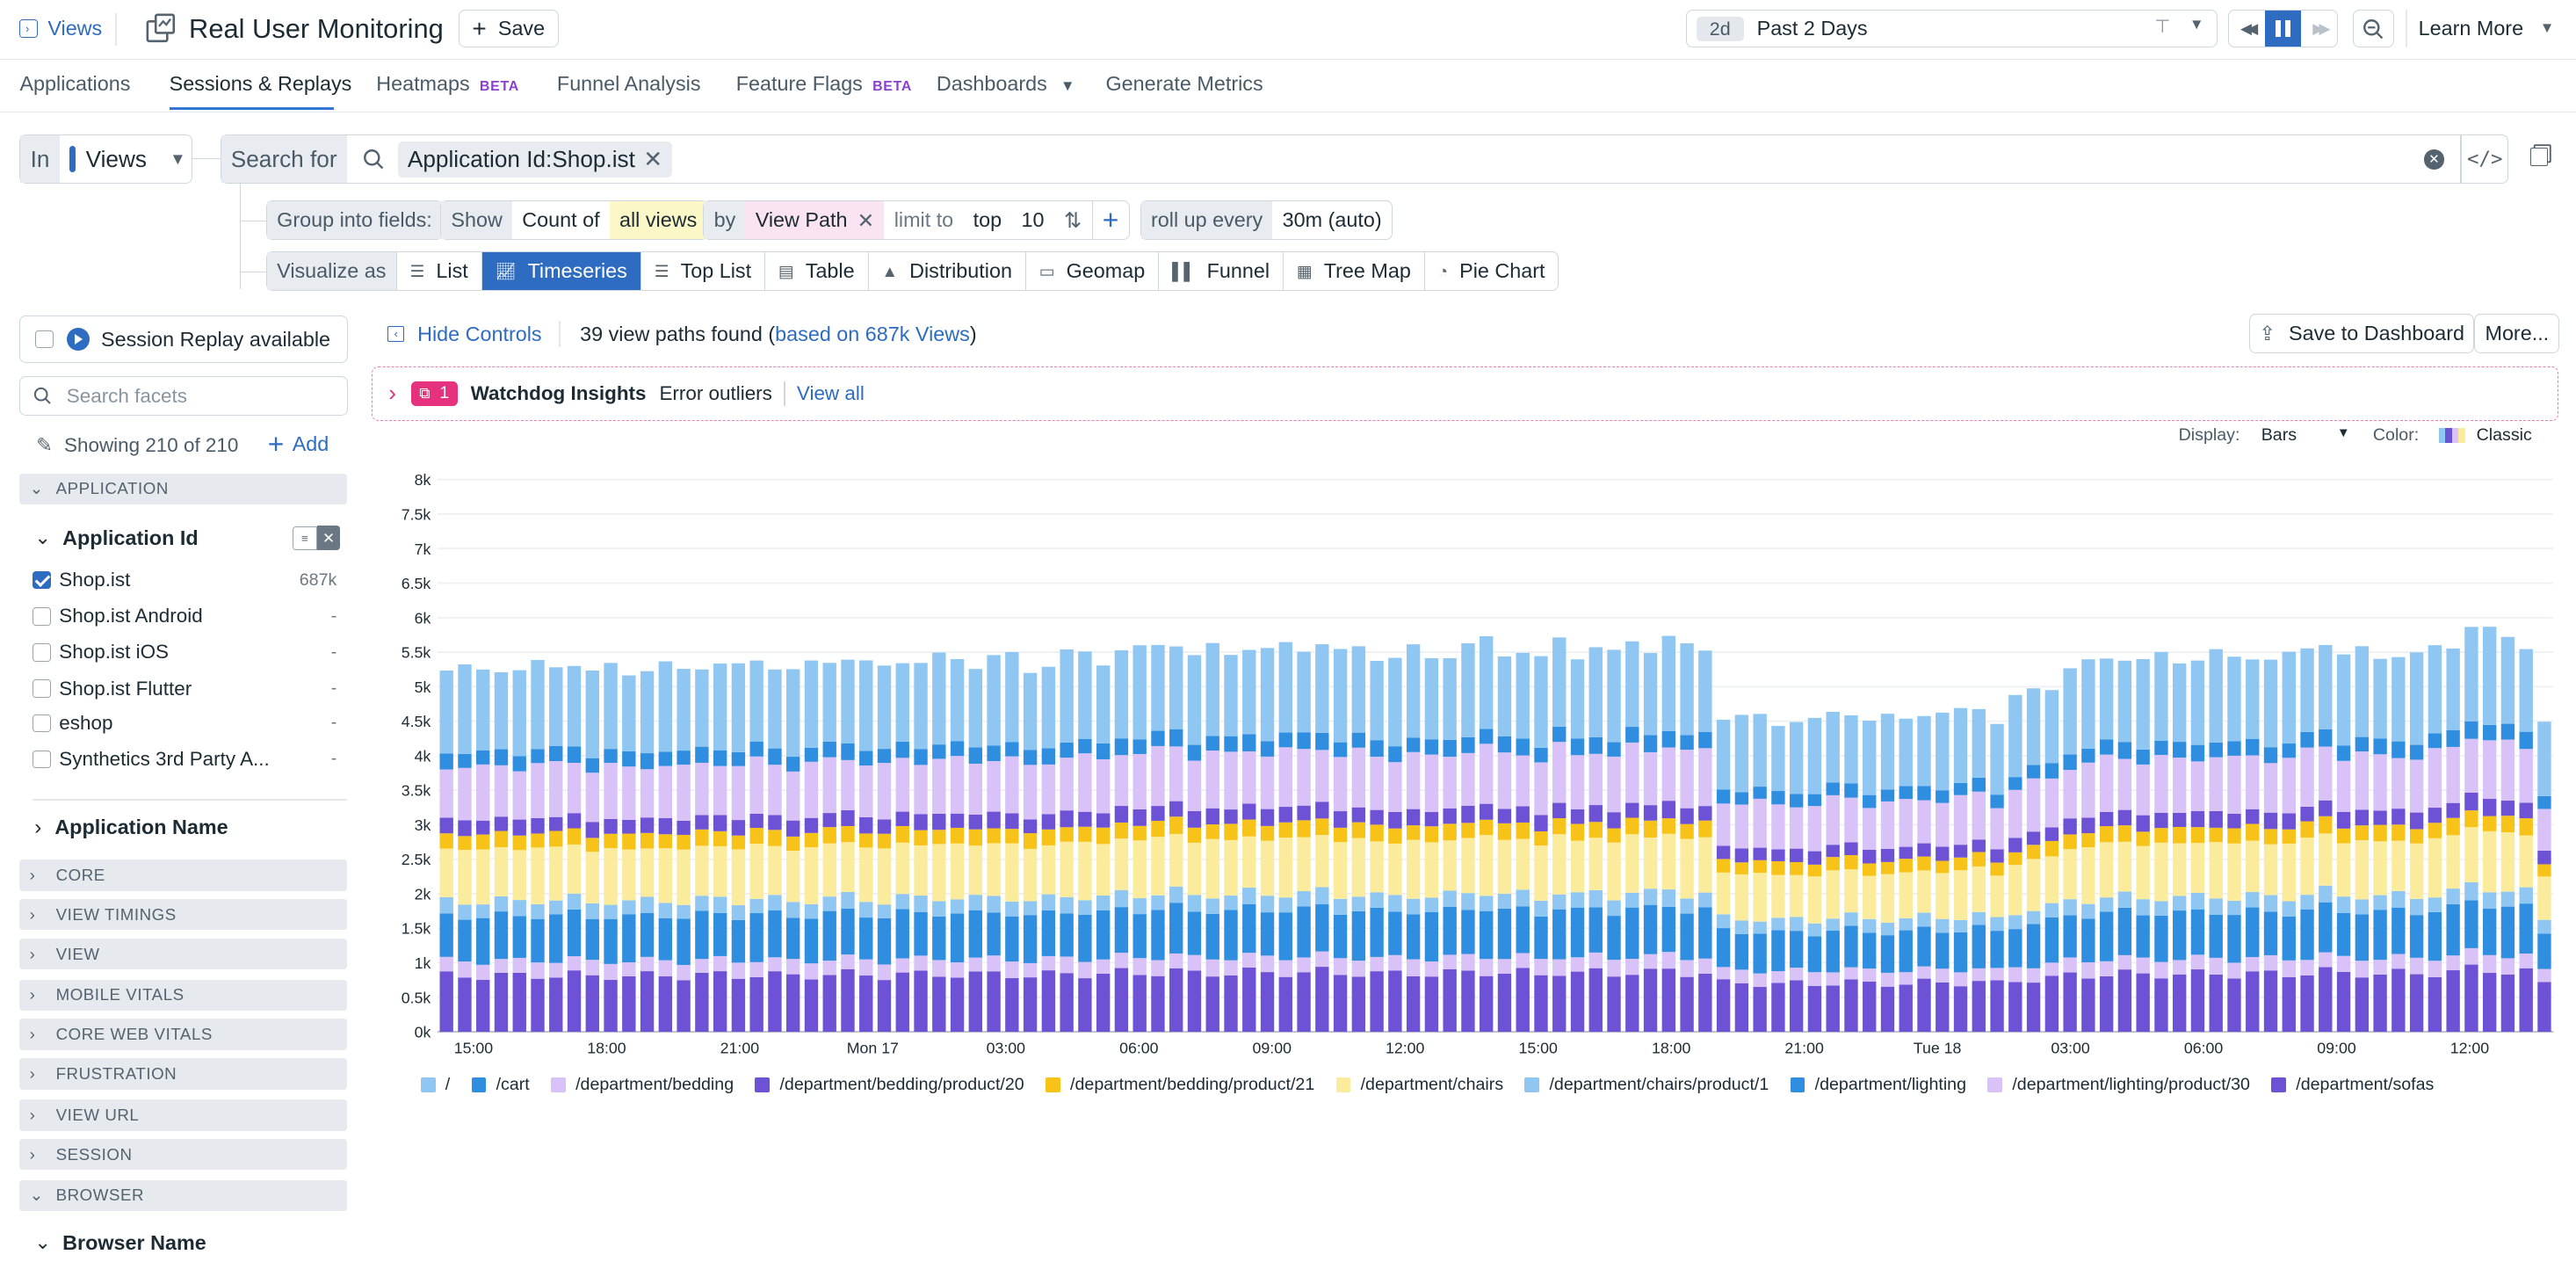  Describe the element at coordinates (183, 1115) in the screenshot. I see `section-view-url: › VIEW URL` at that location.